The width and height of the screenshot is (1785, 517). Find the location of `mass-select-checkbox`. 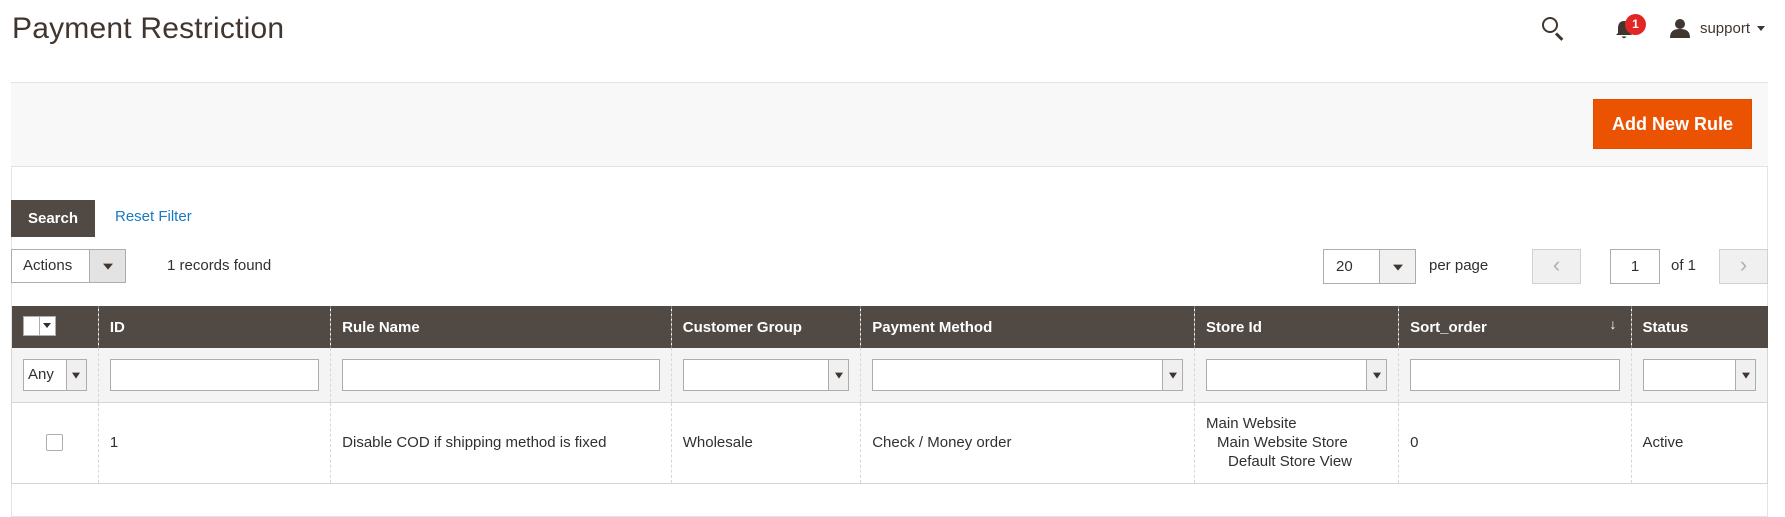

mass-select-checkbox is located at coordinates (39, 325).